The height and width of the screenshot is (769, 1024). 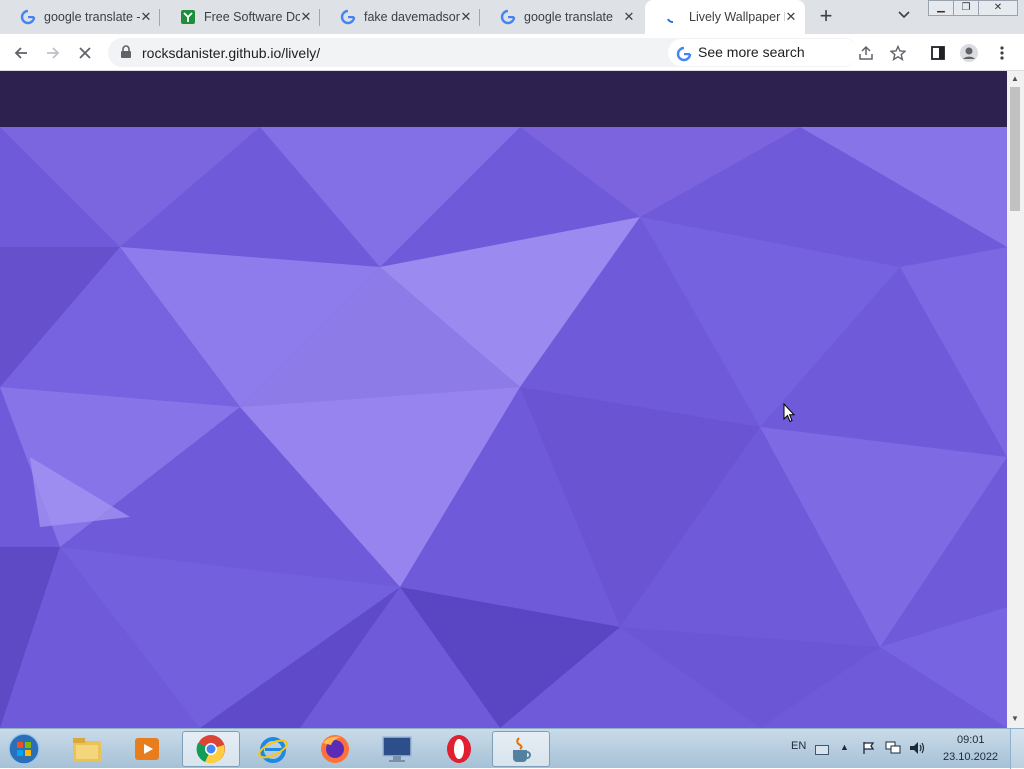 What do you see at coordinates (673, 17) in the screenshot?
I see `loading-spinner-icon` at bounding box center [673, 17].